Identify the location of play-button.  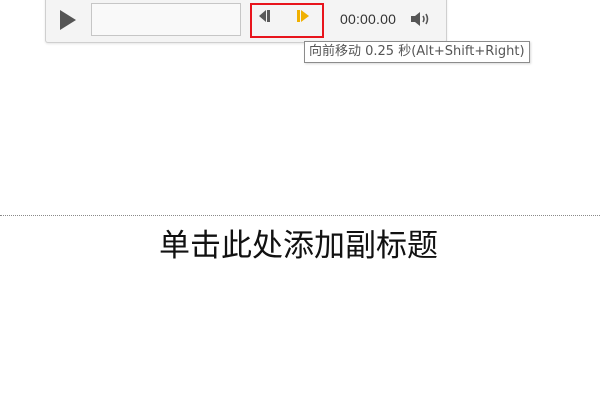
(69, 20).